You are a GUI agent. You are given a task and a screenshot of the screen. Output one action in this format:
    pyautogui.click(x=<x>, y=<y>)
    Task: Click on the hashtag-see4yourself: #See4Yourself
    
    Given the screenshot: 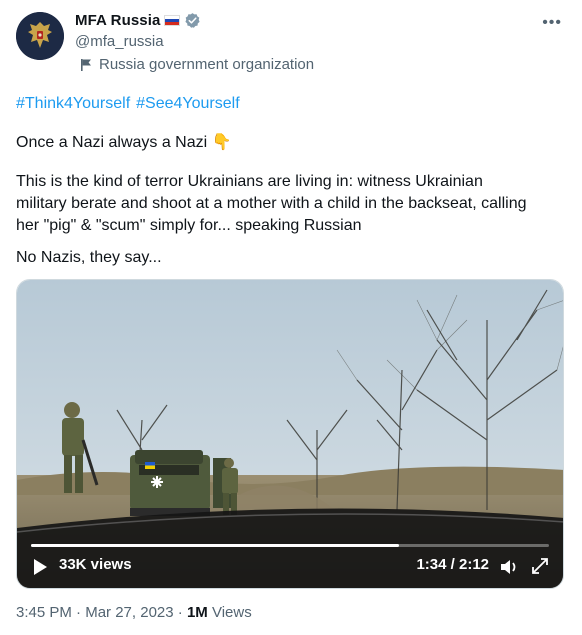 What is the action you would take?
    pyautogui.click(x=188, y=103)
    